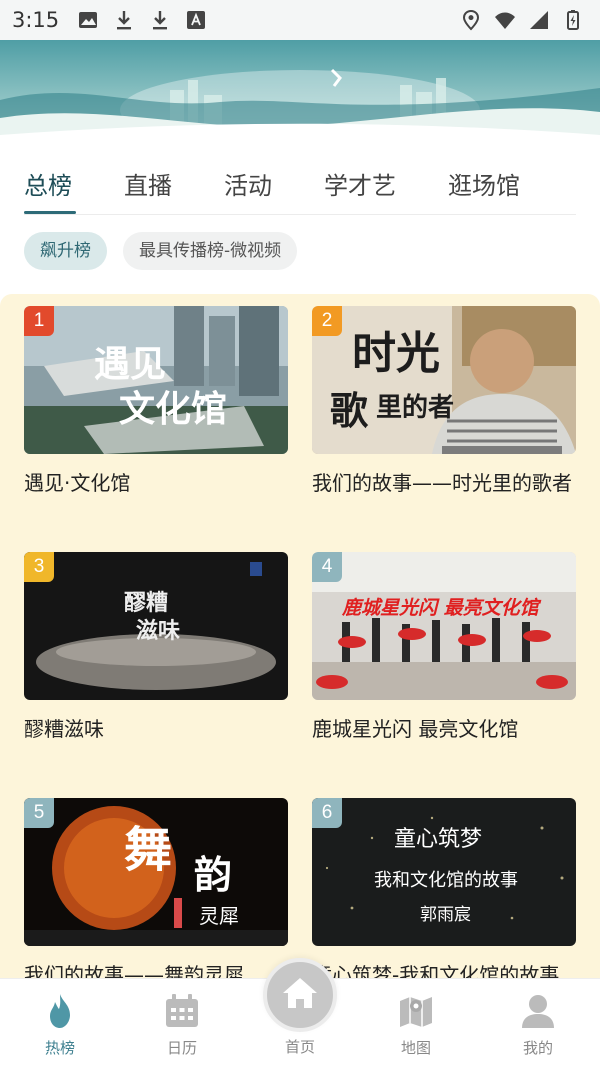  Describe the element at coordinates (327, 567) in the screenshot. I see `rank-badge: 4` at that location.